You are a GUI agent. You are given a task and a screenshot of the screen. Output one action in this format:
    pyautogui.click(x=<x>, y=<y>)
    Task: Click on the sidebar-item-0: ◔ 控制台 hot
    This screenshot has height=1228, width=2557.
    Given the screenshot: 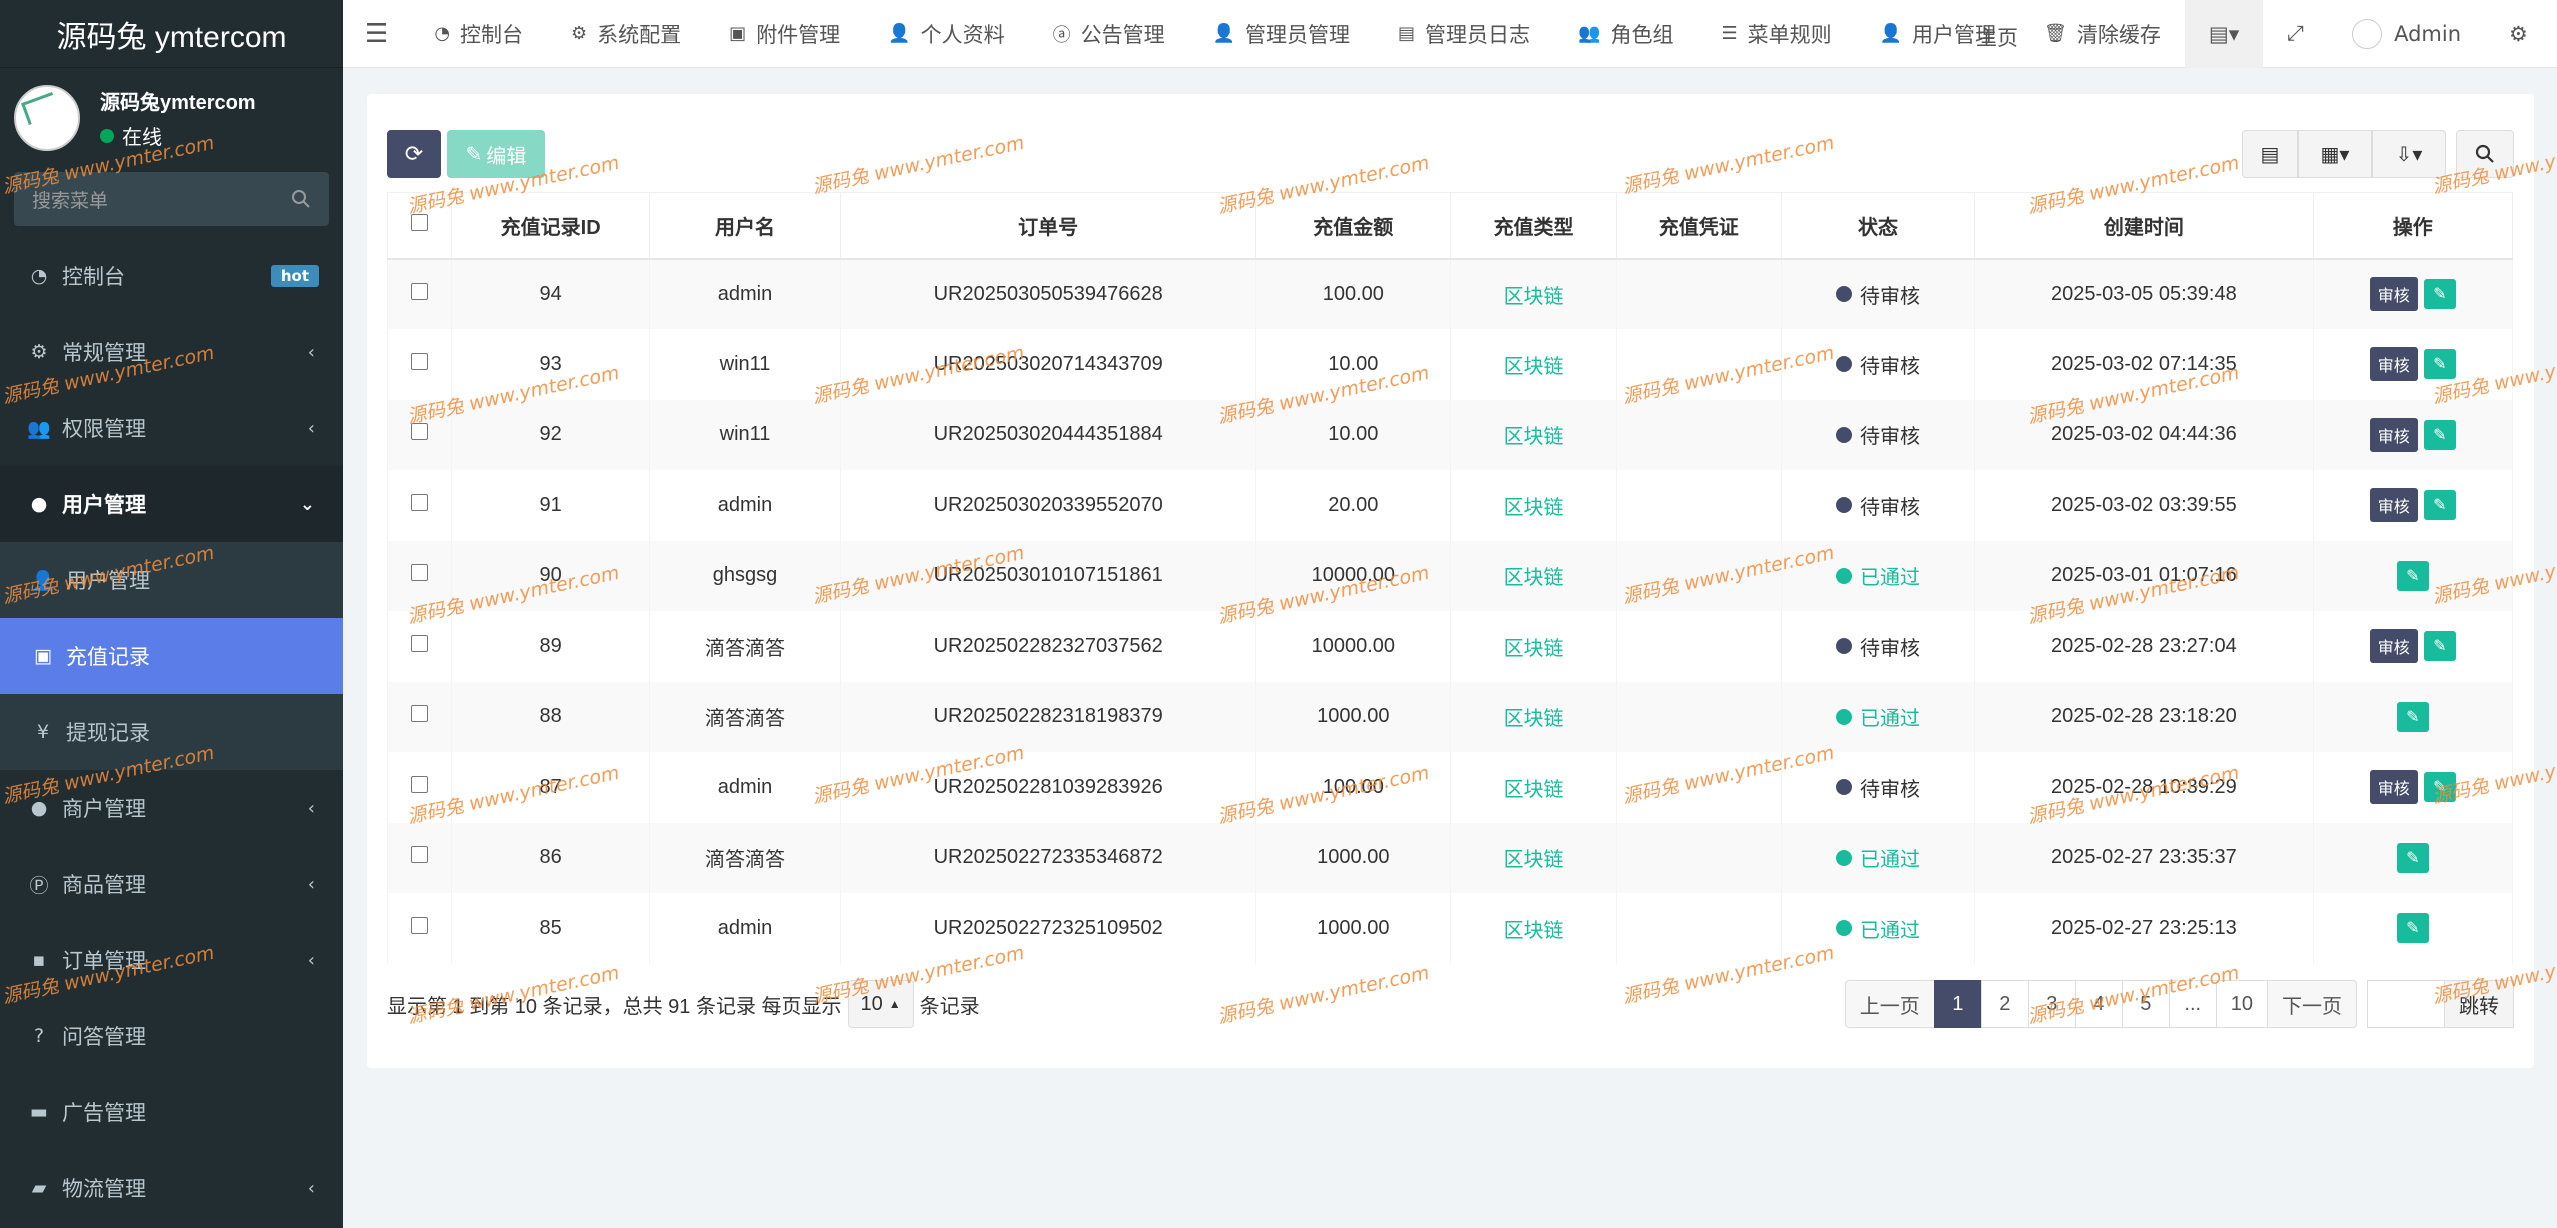 What is the action you would take?
    pyautogui.click(x=171, y=276)
    